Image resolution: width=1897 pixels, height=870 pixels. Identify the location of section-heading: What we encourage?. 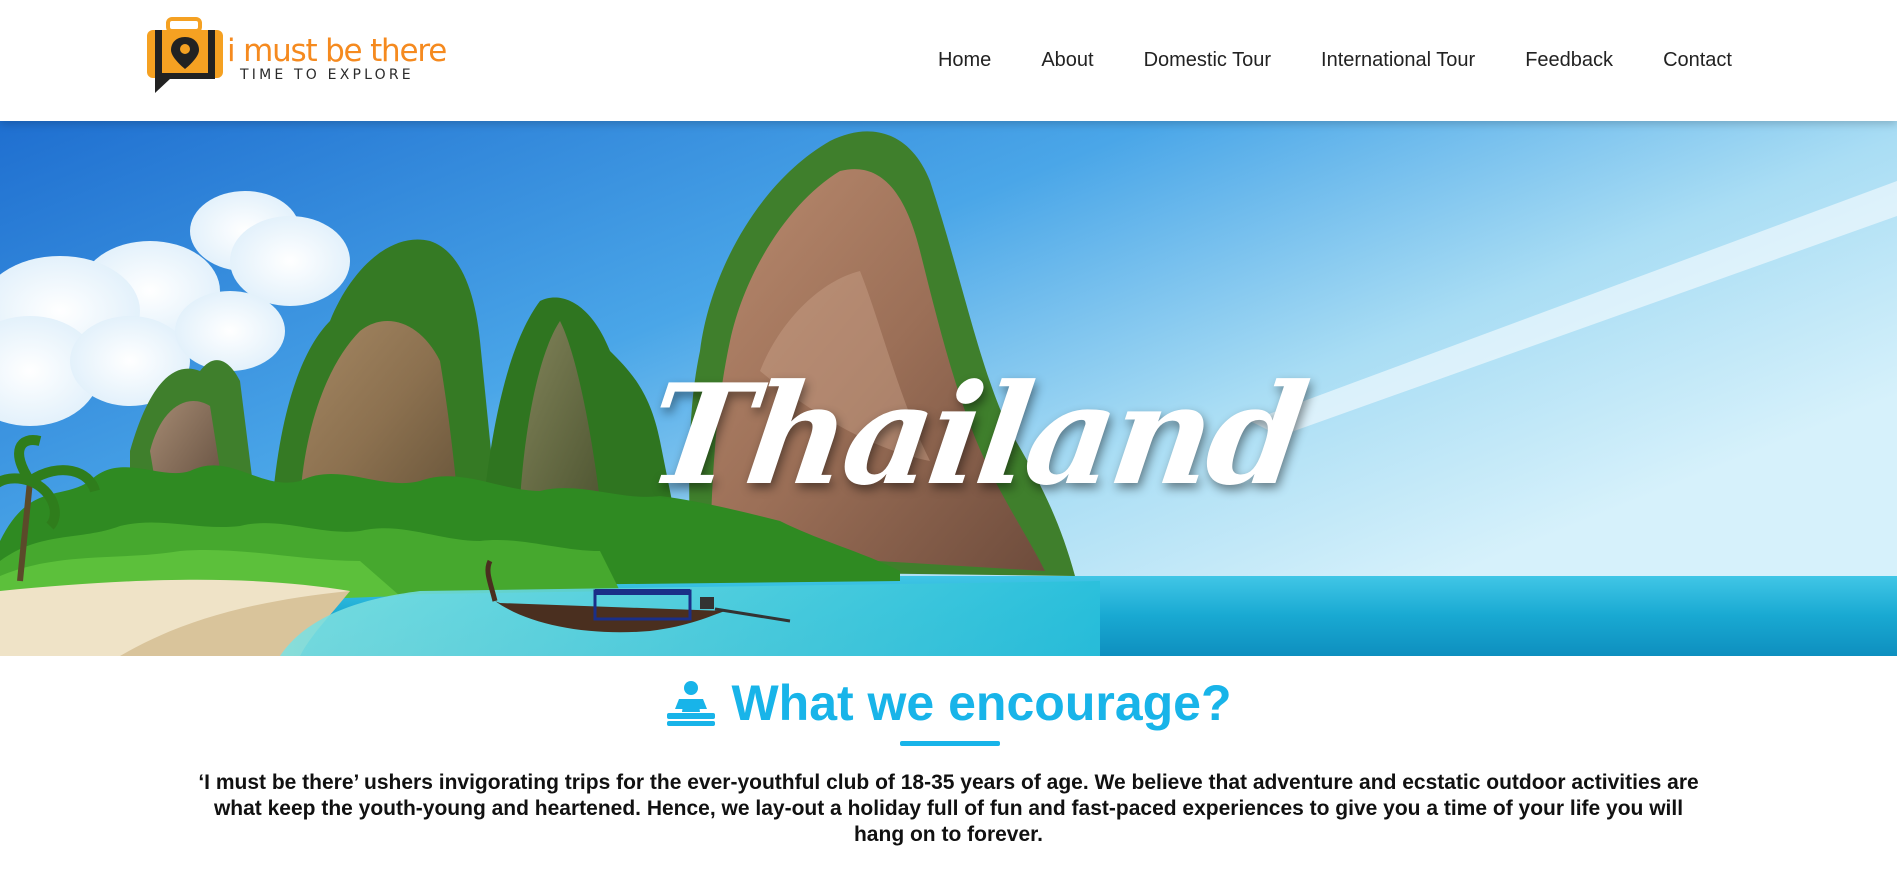
(948, 703).